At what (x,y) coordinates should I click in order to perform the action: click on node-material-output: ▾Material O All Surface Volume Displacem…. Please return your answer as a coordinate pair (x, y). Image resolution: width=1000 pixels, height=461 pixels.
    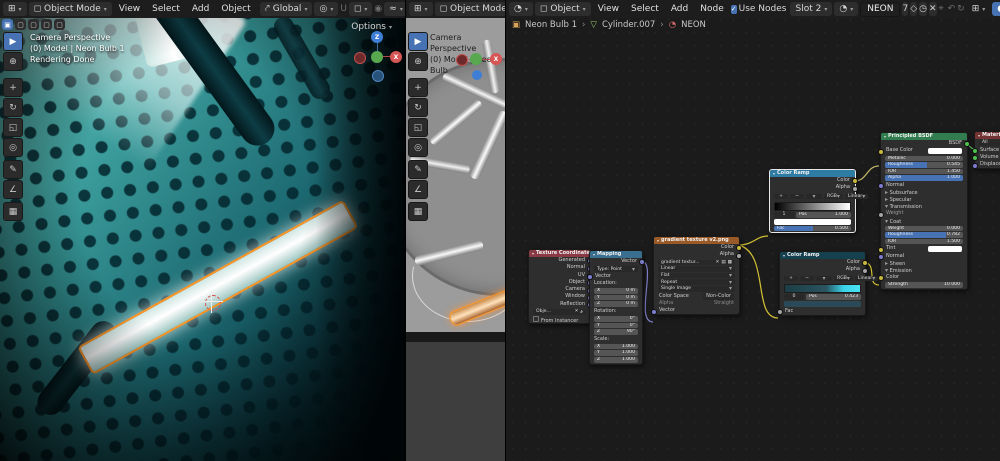
    Looking at the image, I should click on (986, 150).